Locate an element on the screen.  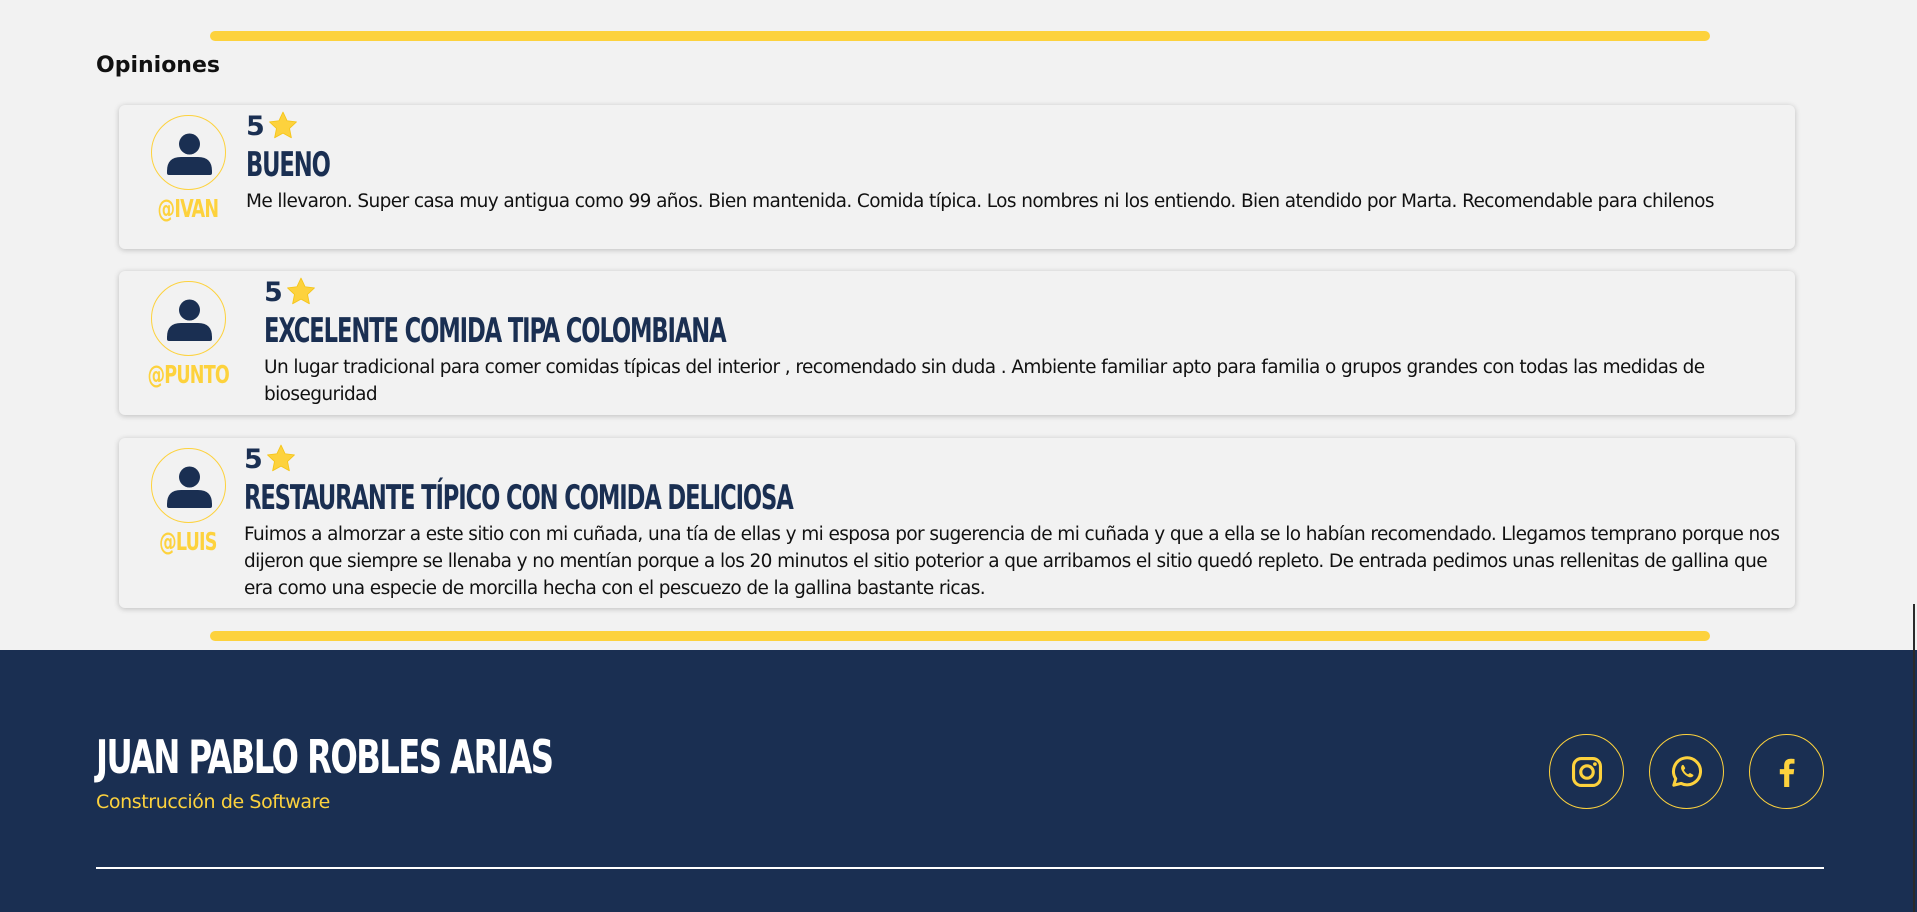
review-title: EXCELENTE COMIDA TIPA COLOMBIANA is located at coordinates (495, 331).